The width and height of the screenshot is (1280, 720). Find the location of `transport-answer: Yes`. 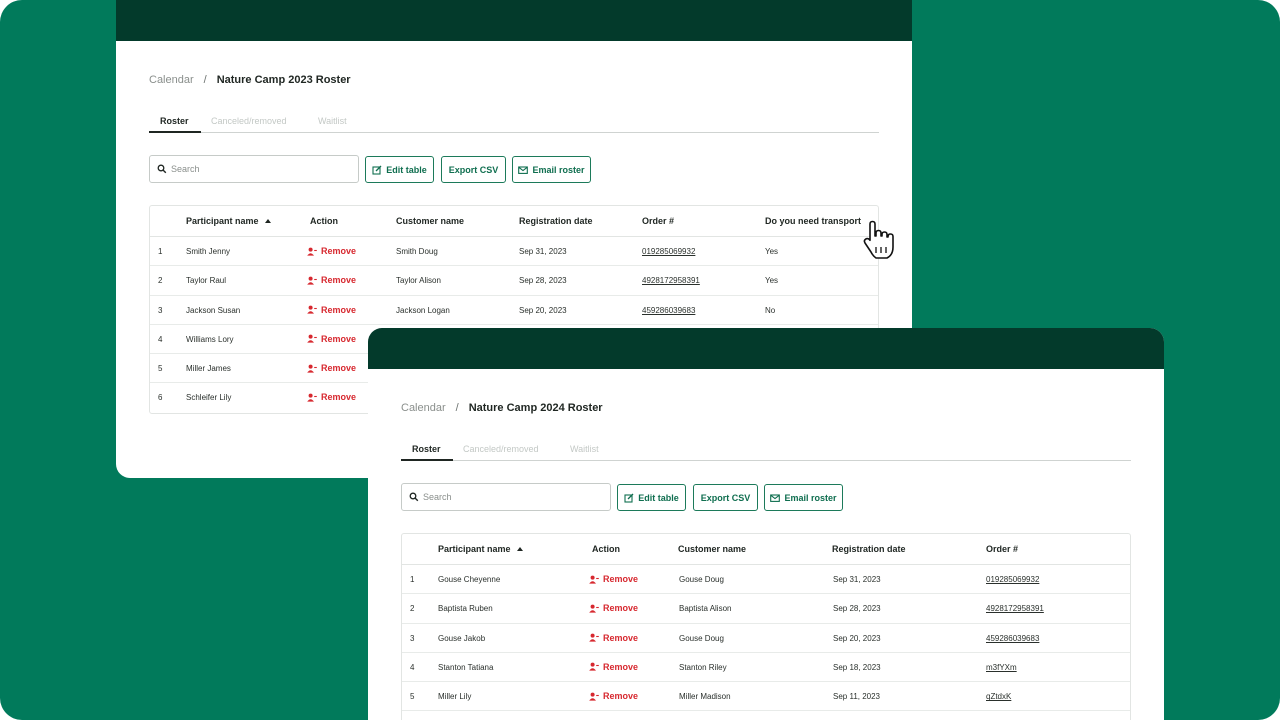

transport-answer: Yes is located at coordinates (772, 281).